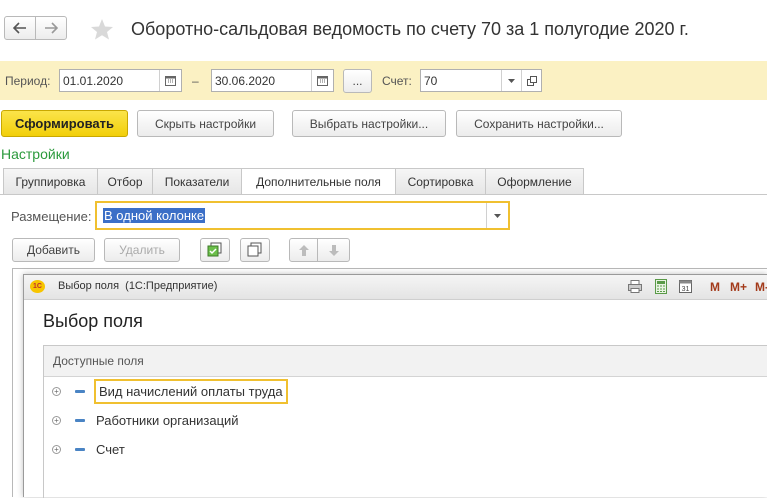 The width and height of the screenshot is (767, 498). I want to click on dialog-heading: Выбор поля, so click(93, 321).